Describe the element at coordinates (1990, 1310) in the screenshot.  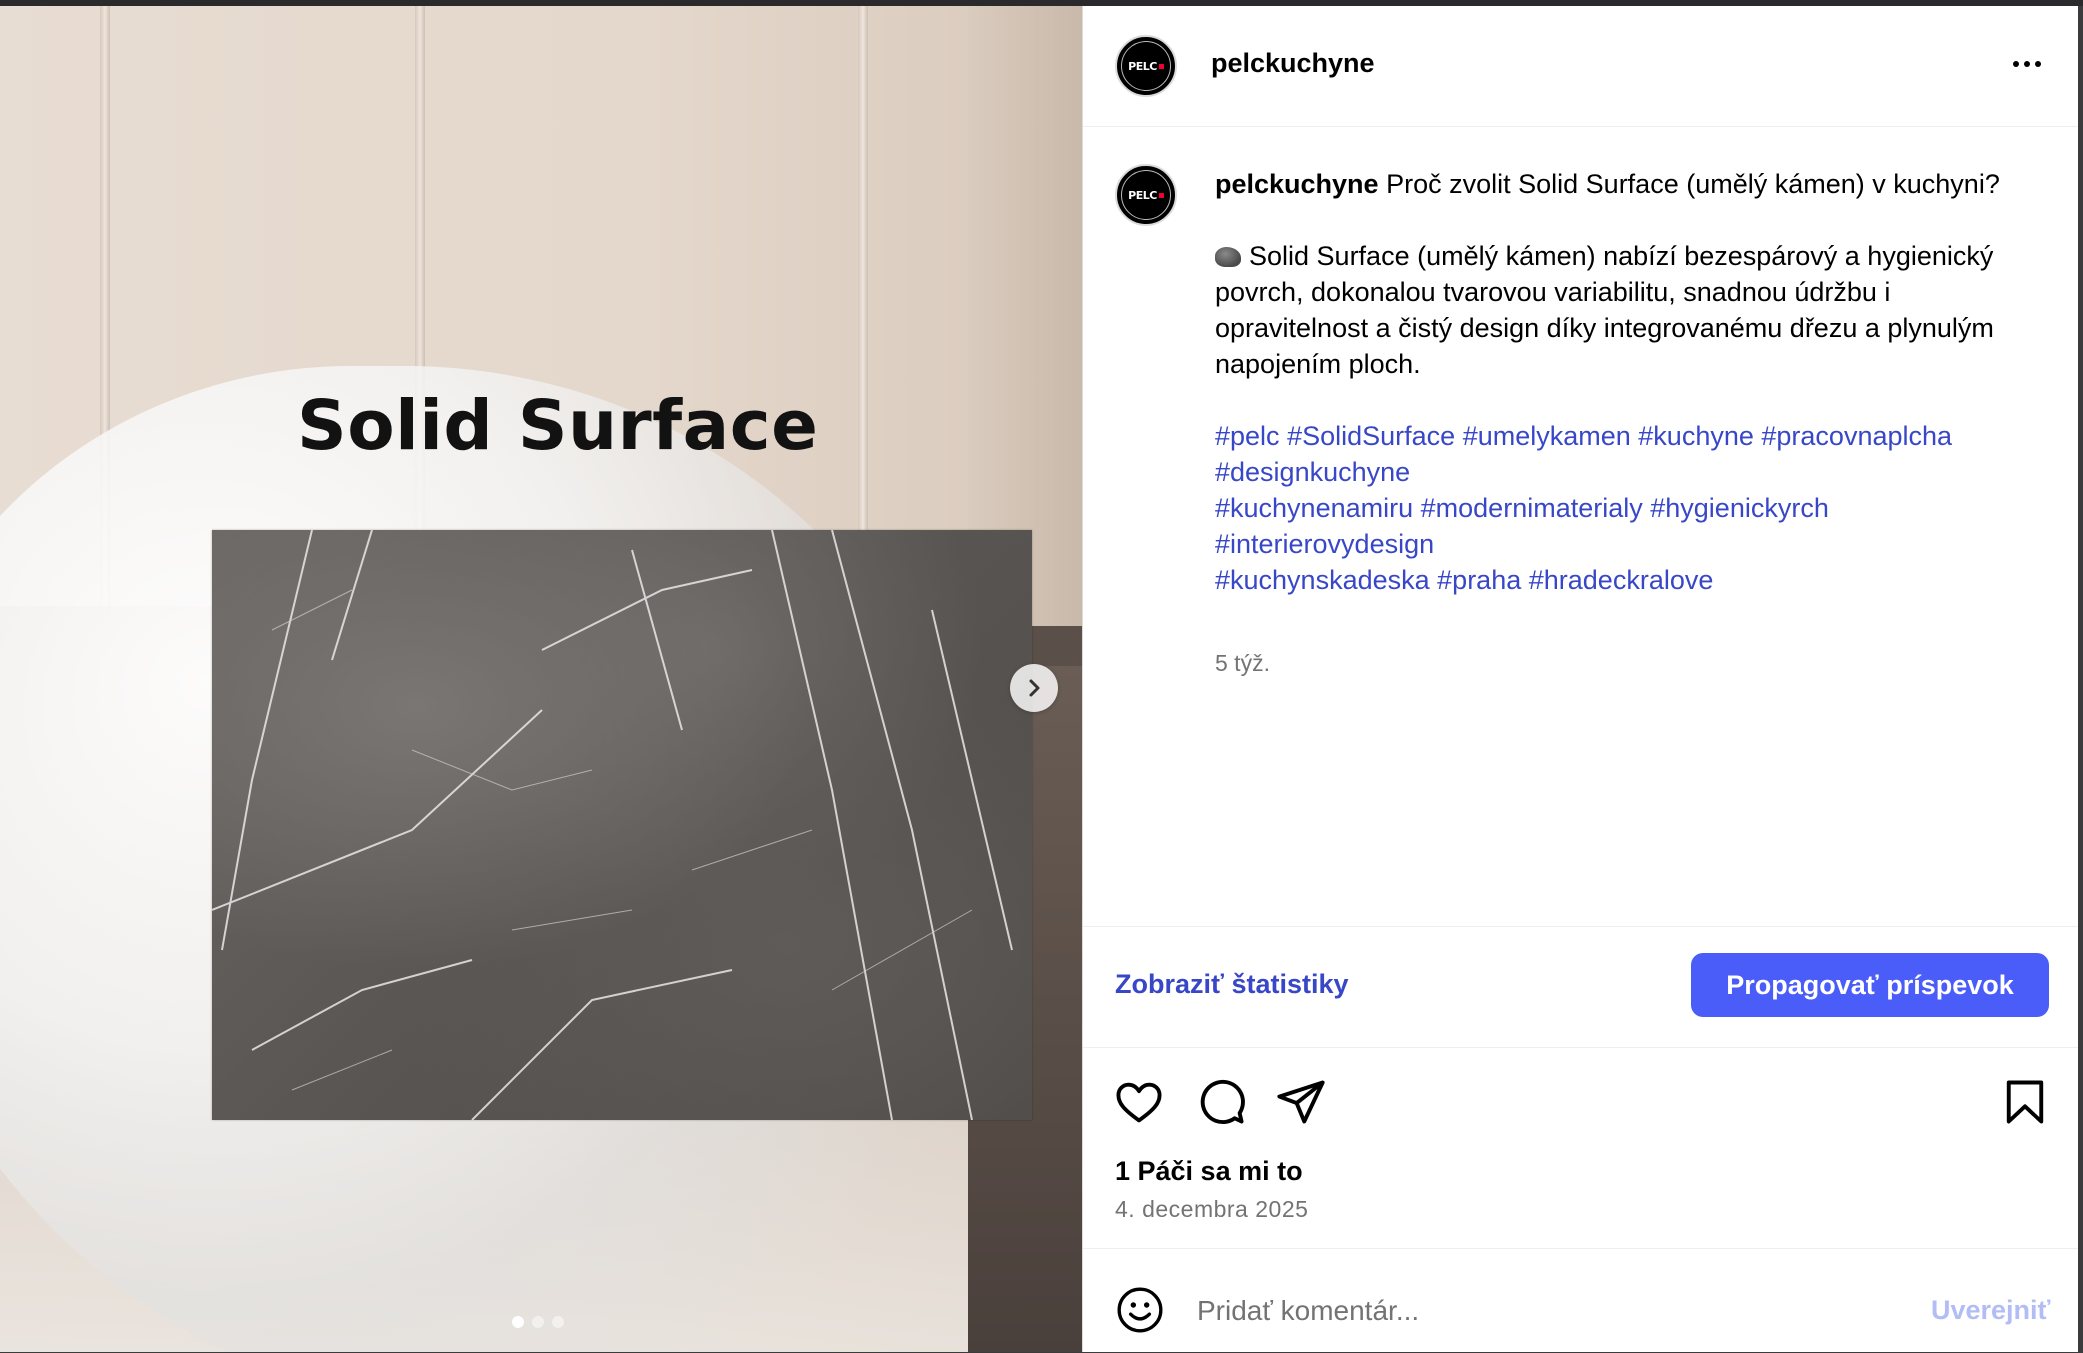
I see `post-comment-button: Uverejniť` at that location.